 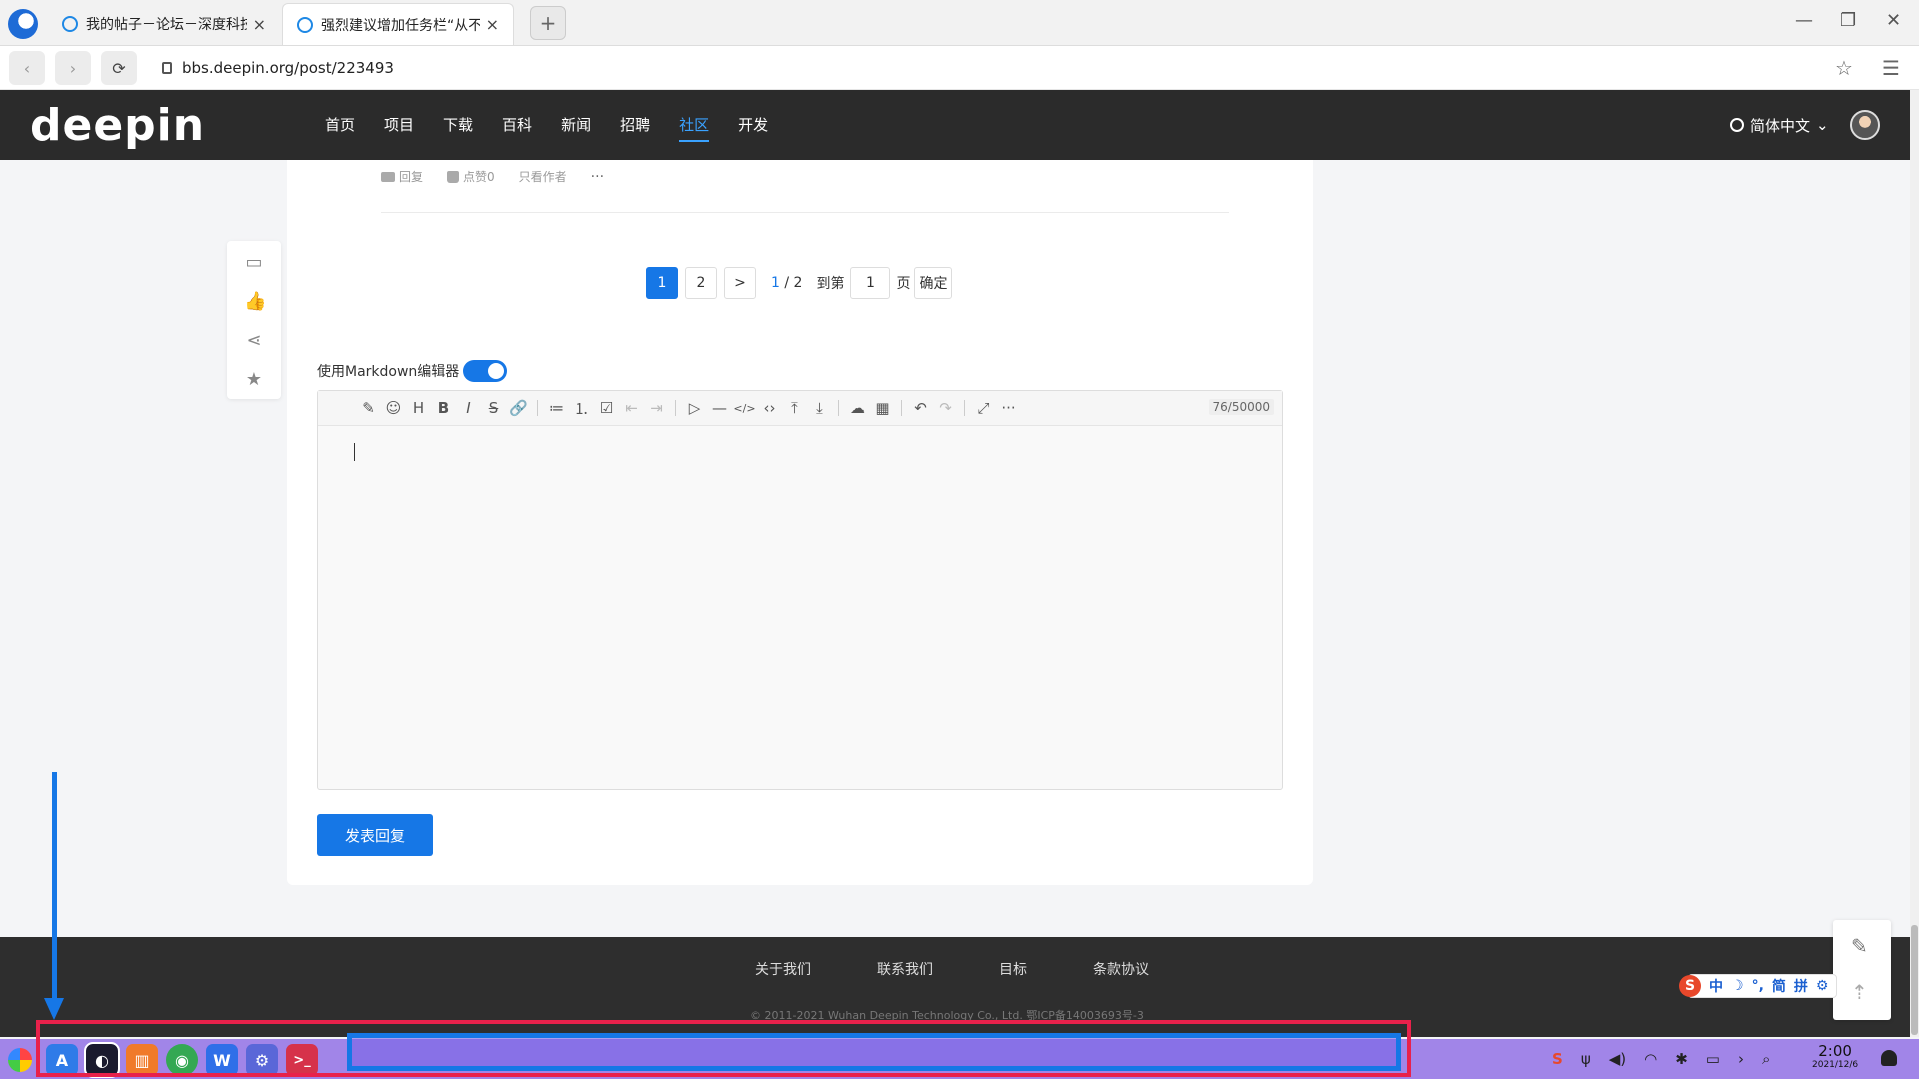 I want to click on like-label: 点赞0, so click(x=479, y=177).